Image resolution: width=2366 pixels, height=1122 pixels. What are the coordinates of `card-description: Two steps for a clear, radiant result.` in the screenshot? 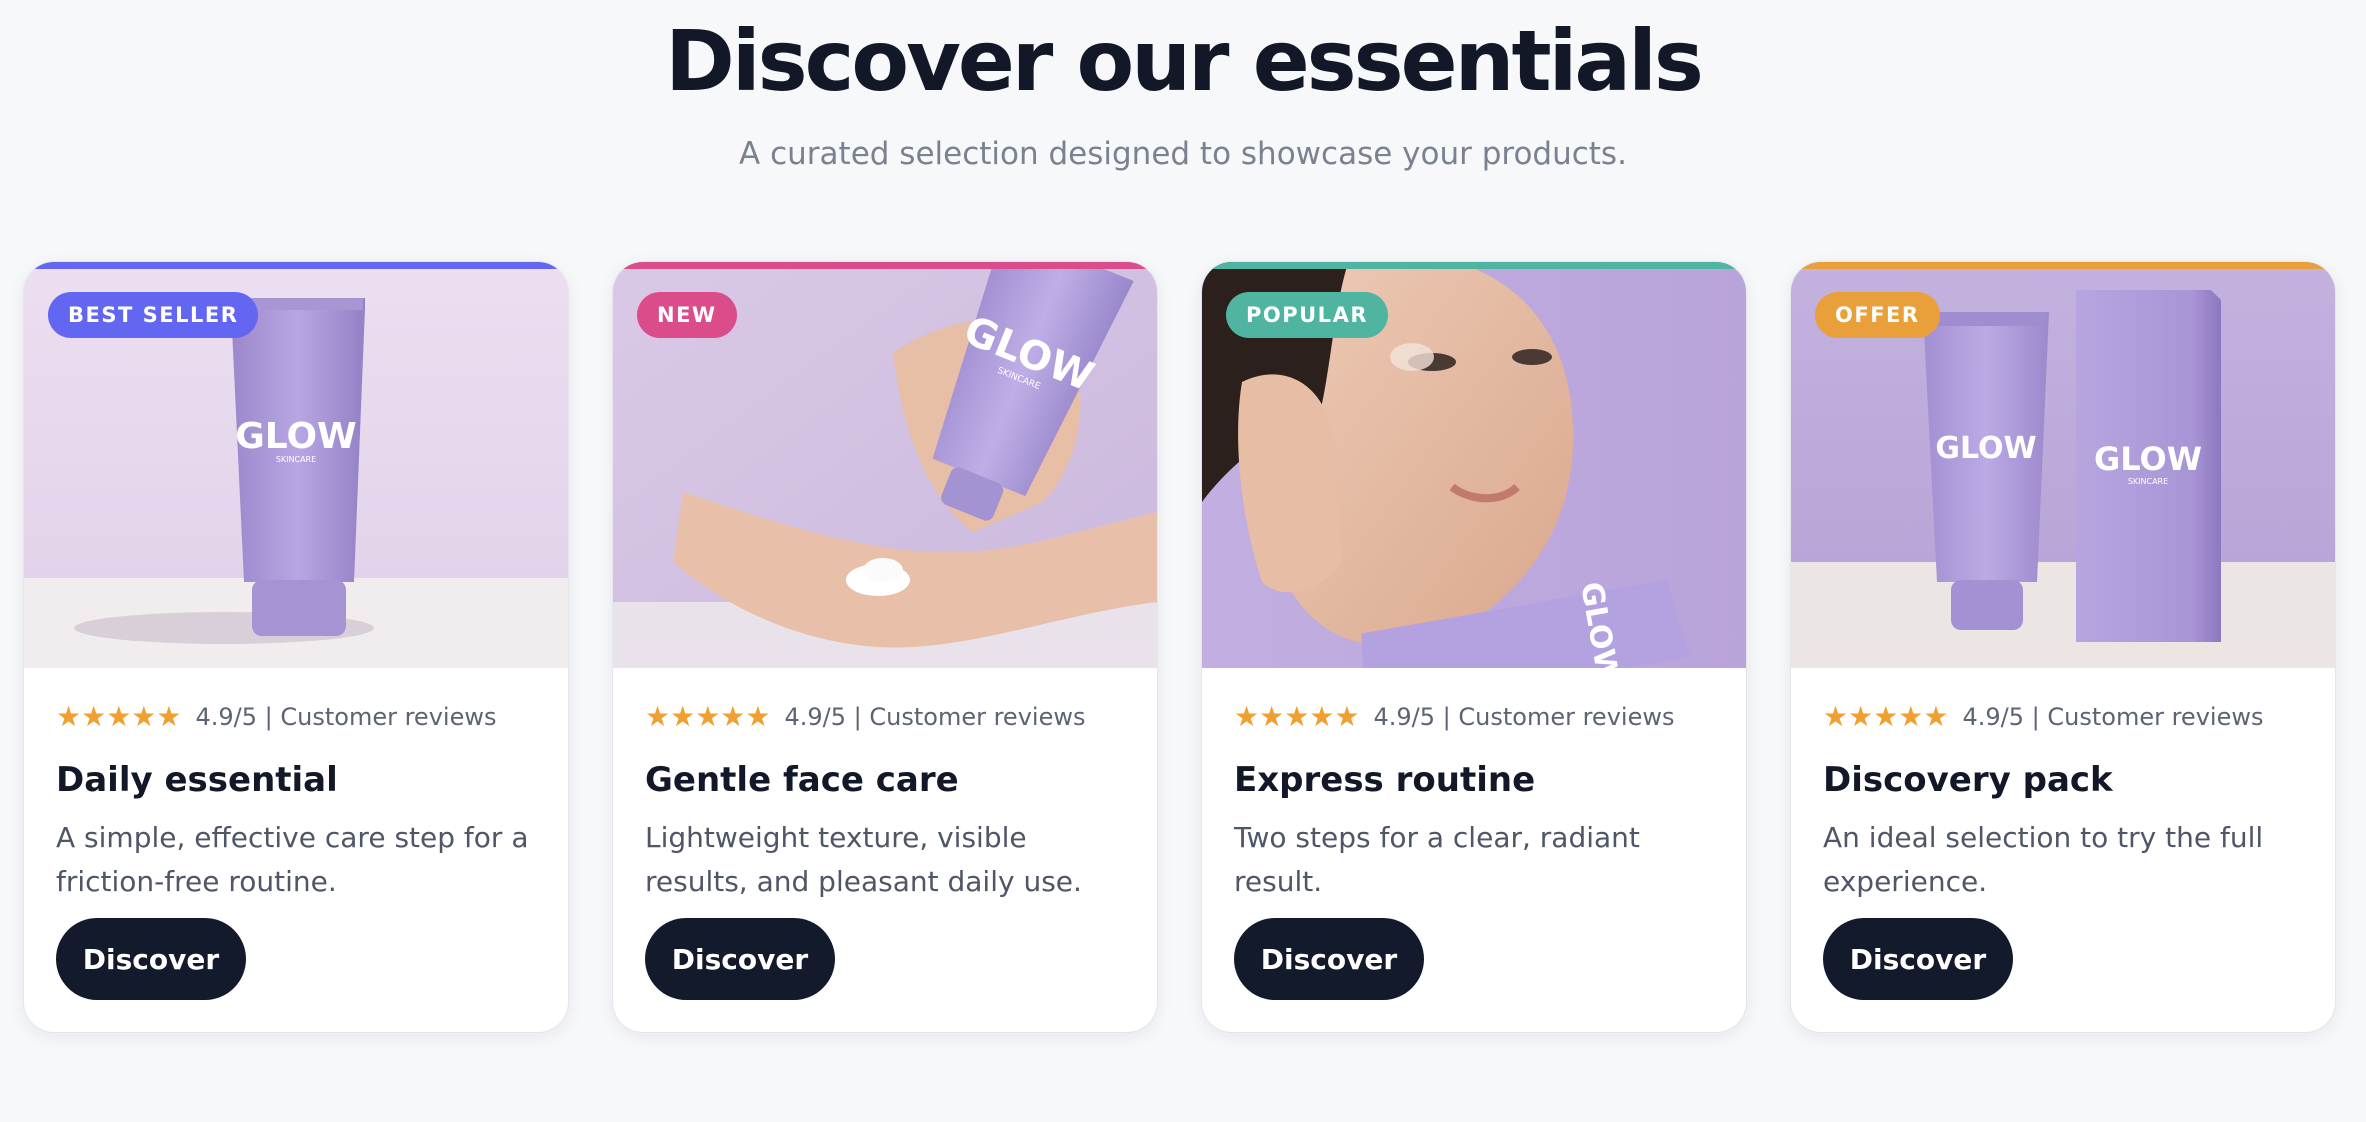 It's located at (1437, 859).